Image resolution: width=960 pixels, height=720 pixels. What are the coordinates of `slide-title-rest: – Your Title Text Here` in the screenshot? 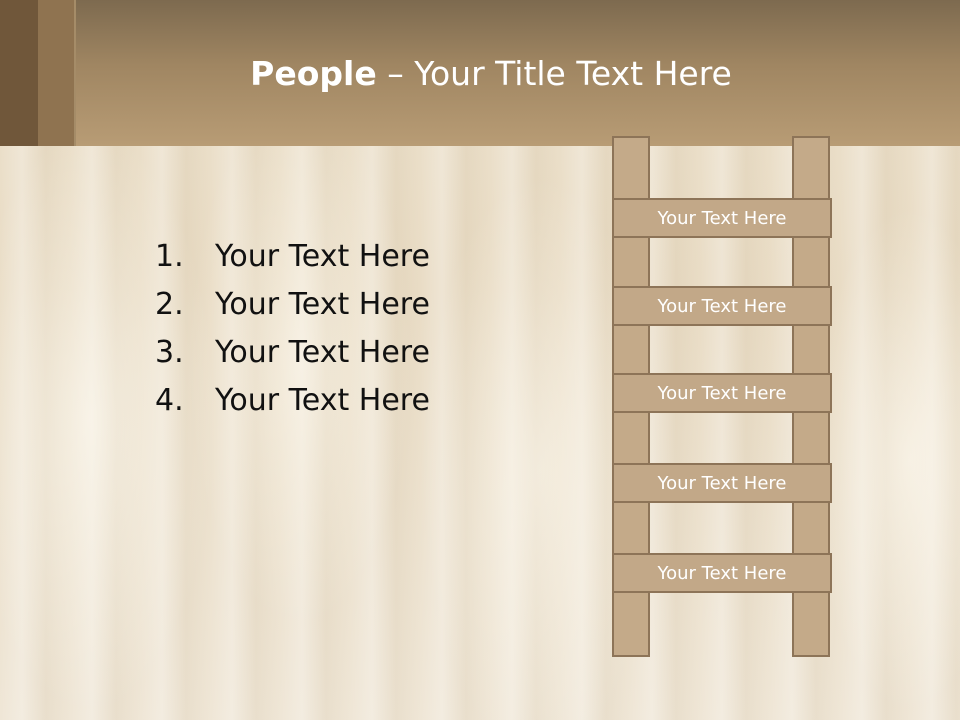 It's located at (554, 73).